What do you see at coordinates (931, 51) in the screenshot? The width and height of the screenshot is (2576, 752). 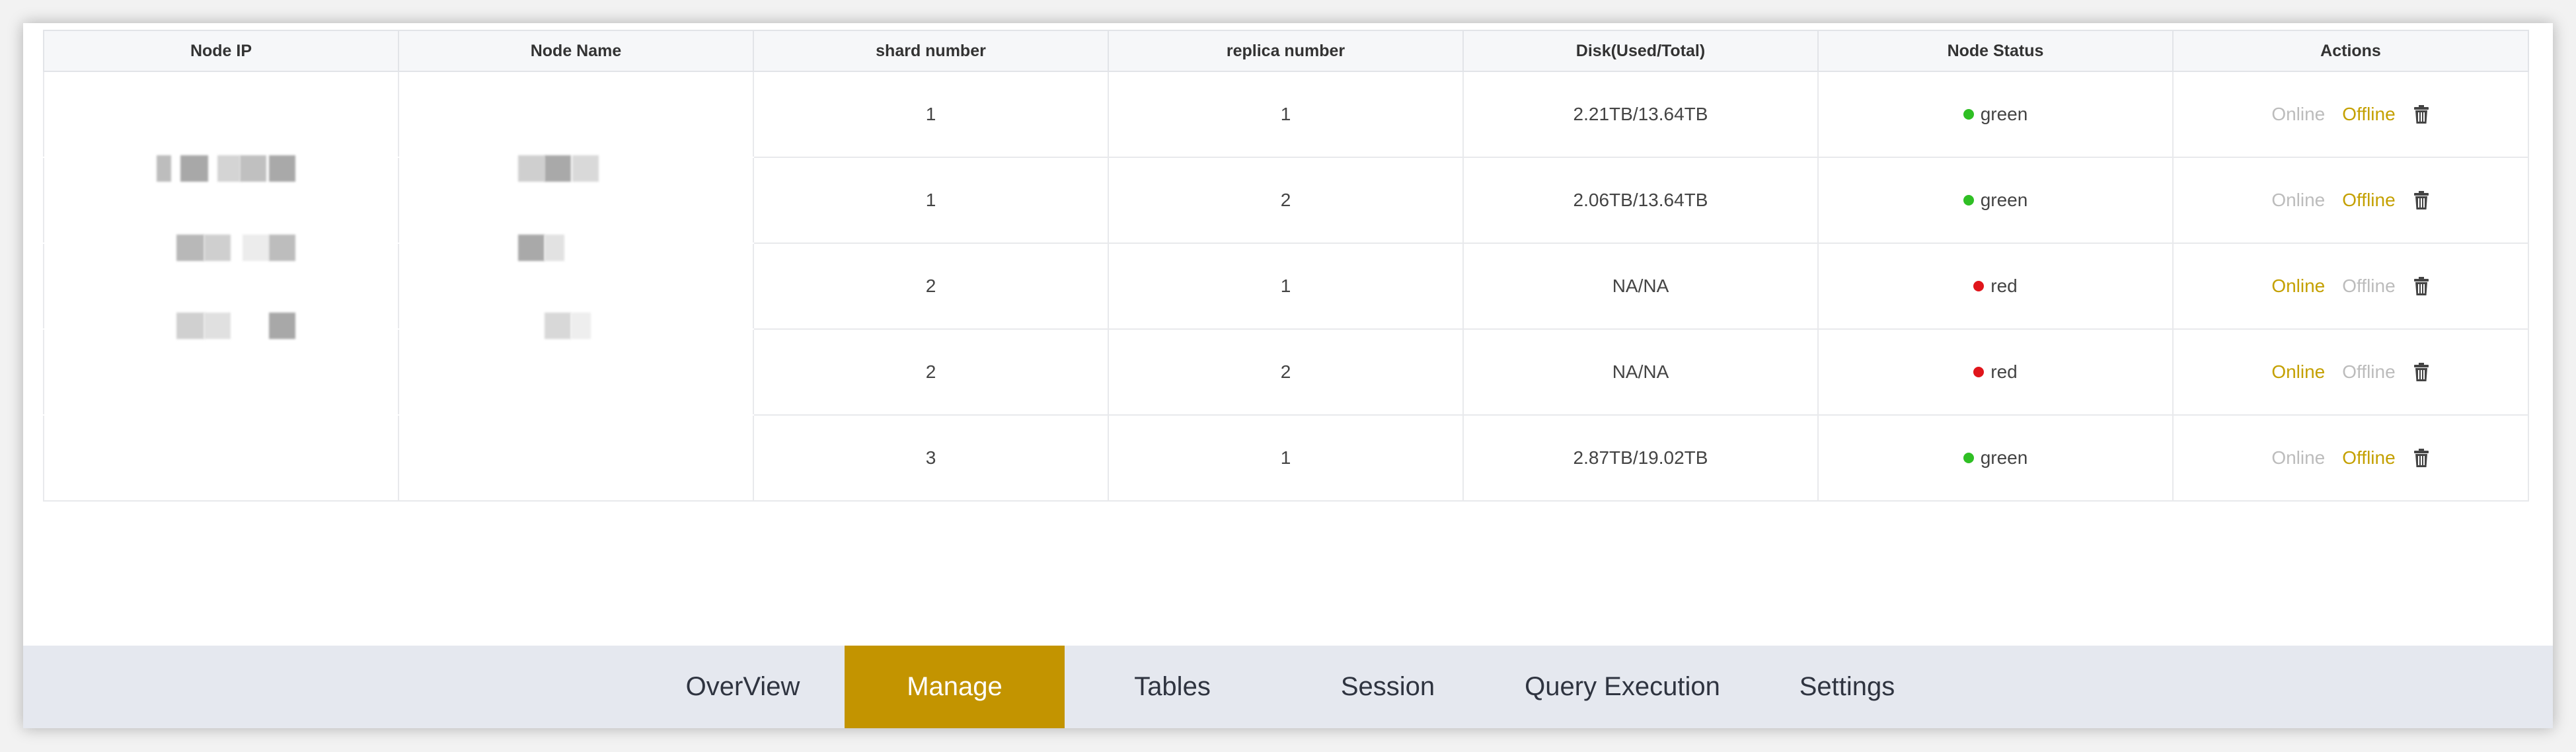 I see `column-header-shard-number: shard number` at bounding box center [931, 51].